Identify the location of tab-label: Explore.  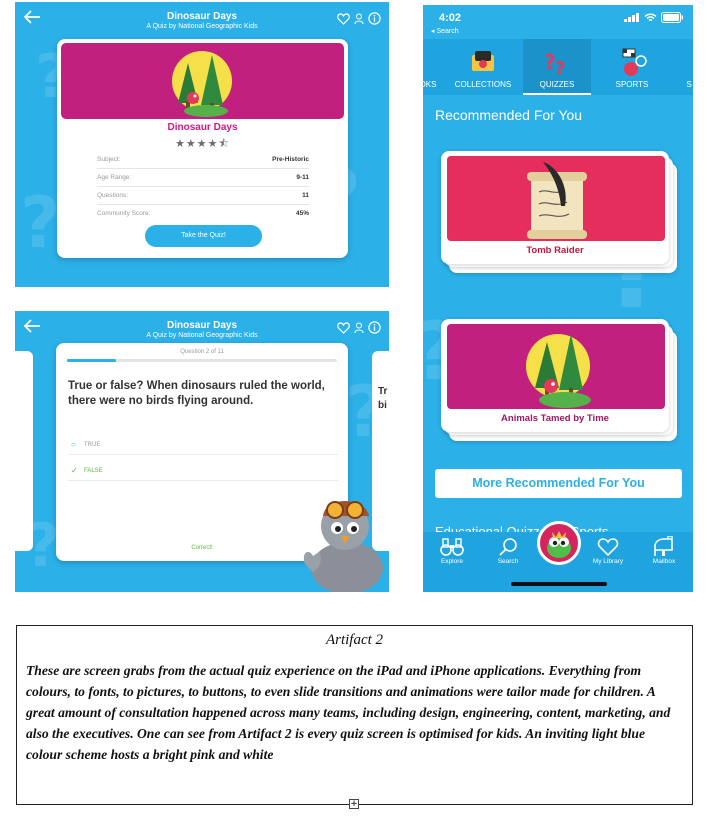
(452, 561).